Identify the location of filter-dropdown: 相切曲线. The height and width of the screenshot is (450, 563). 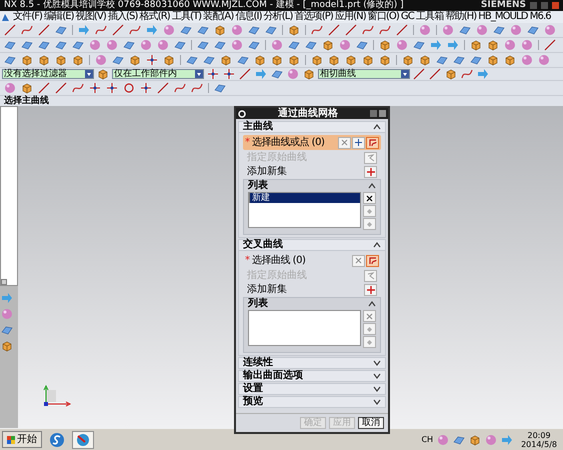
(364, 74).